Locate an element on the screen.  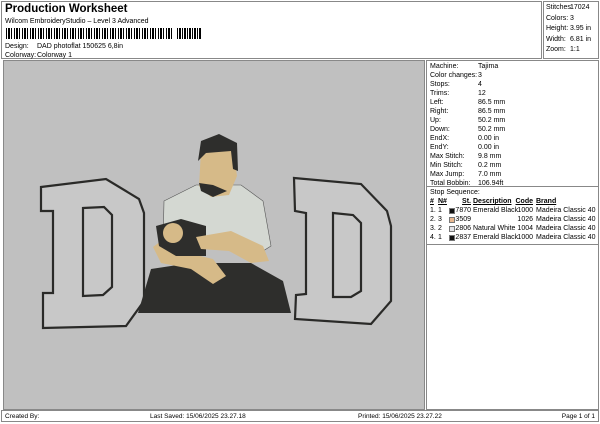
letter-d-left is located at coordinates (92, 253).